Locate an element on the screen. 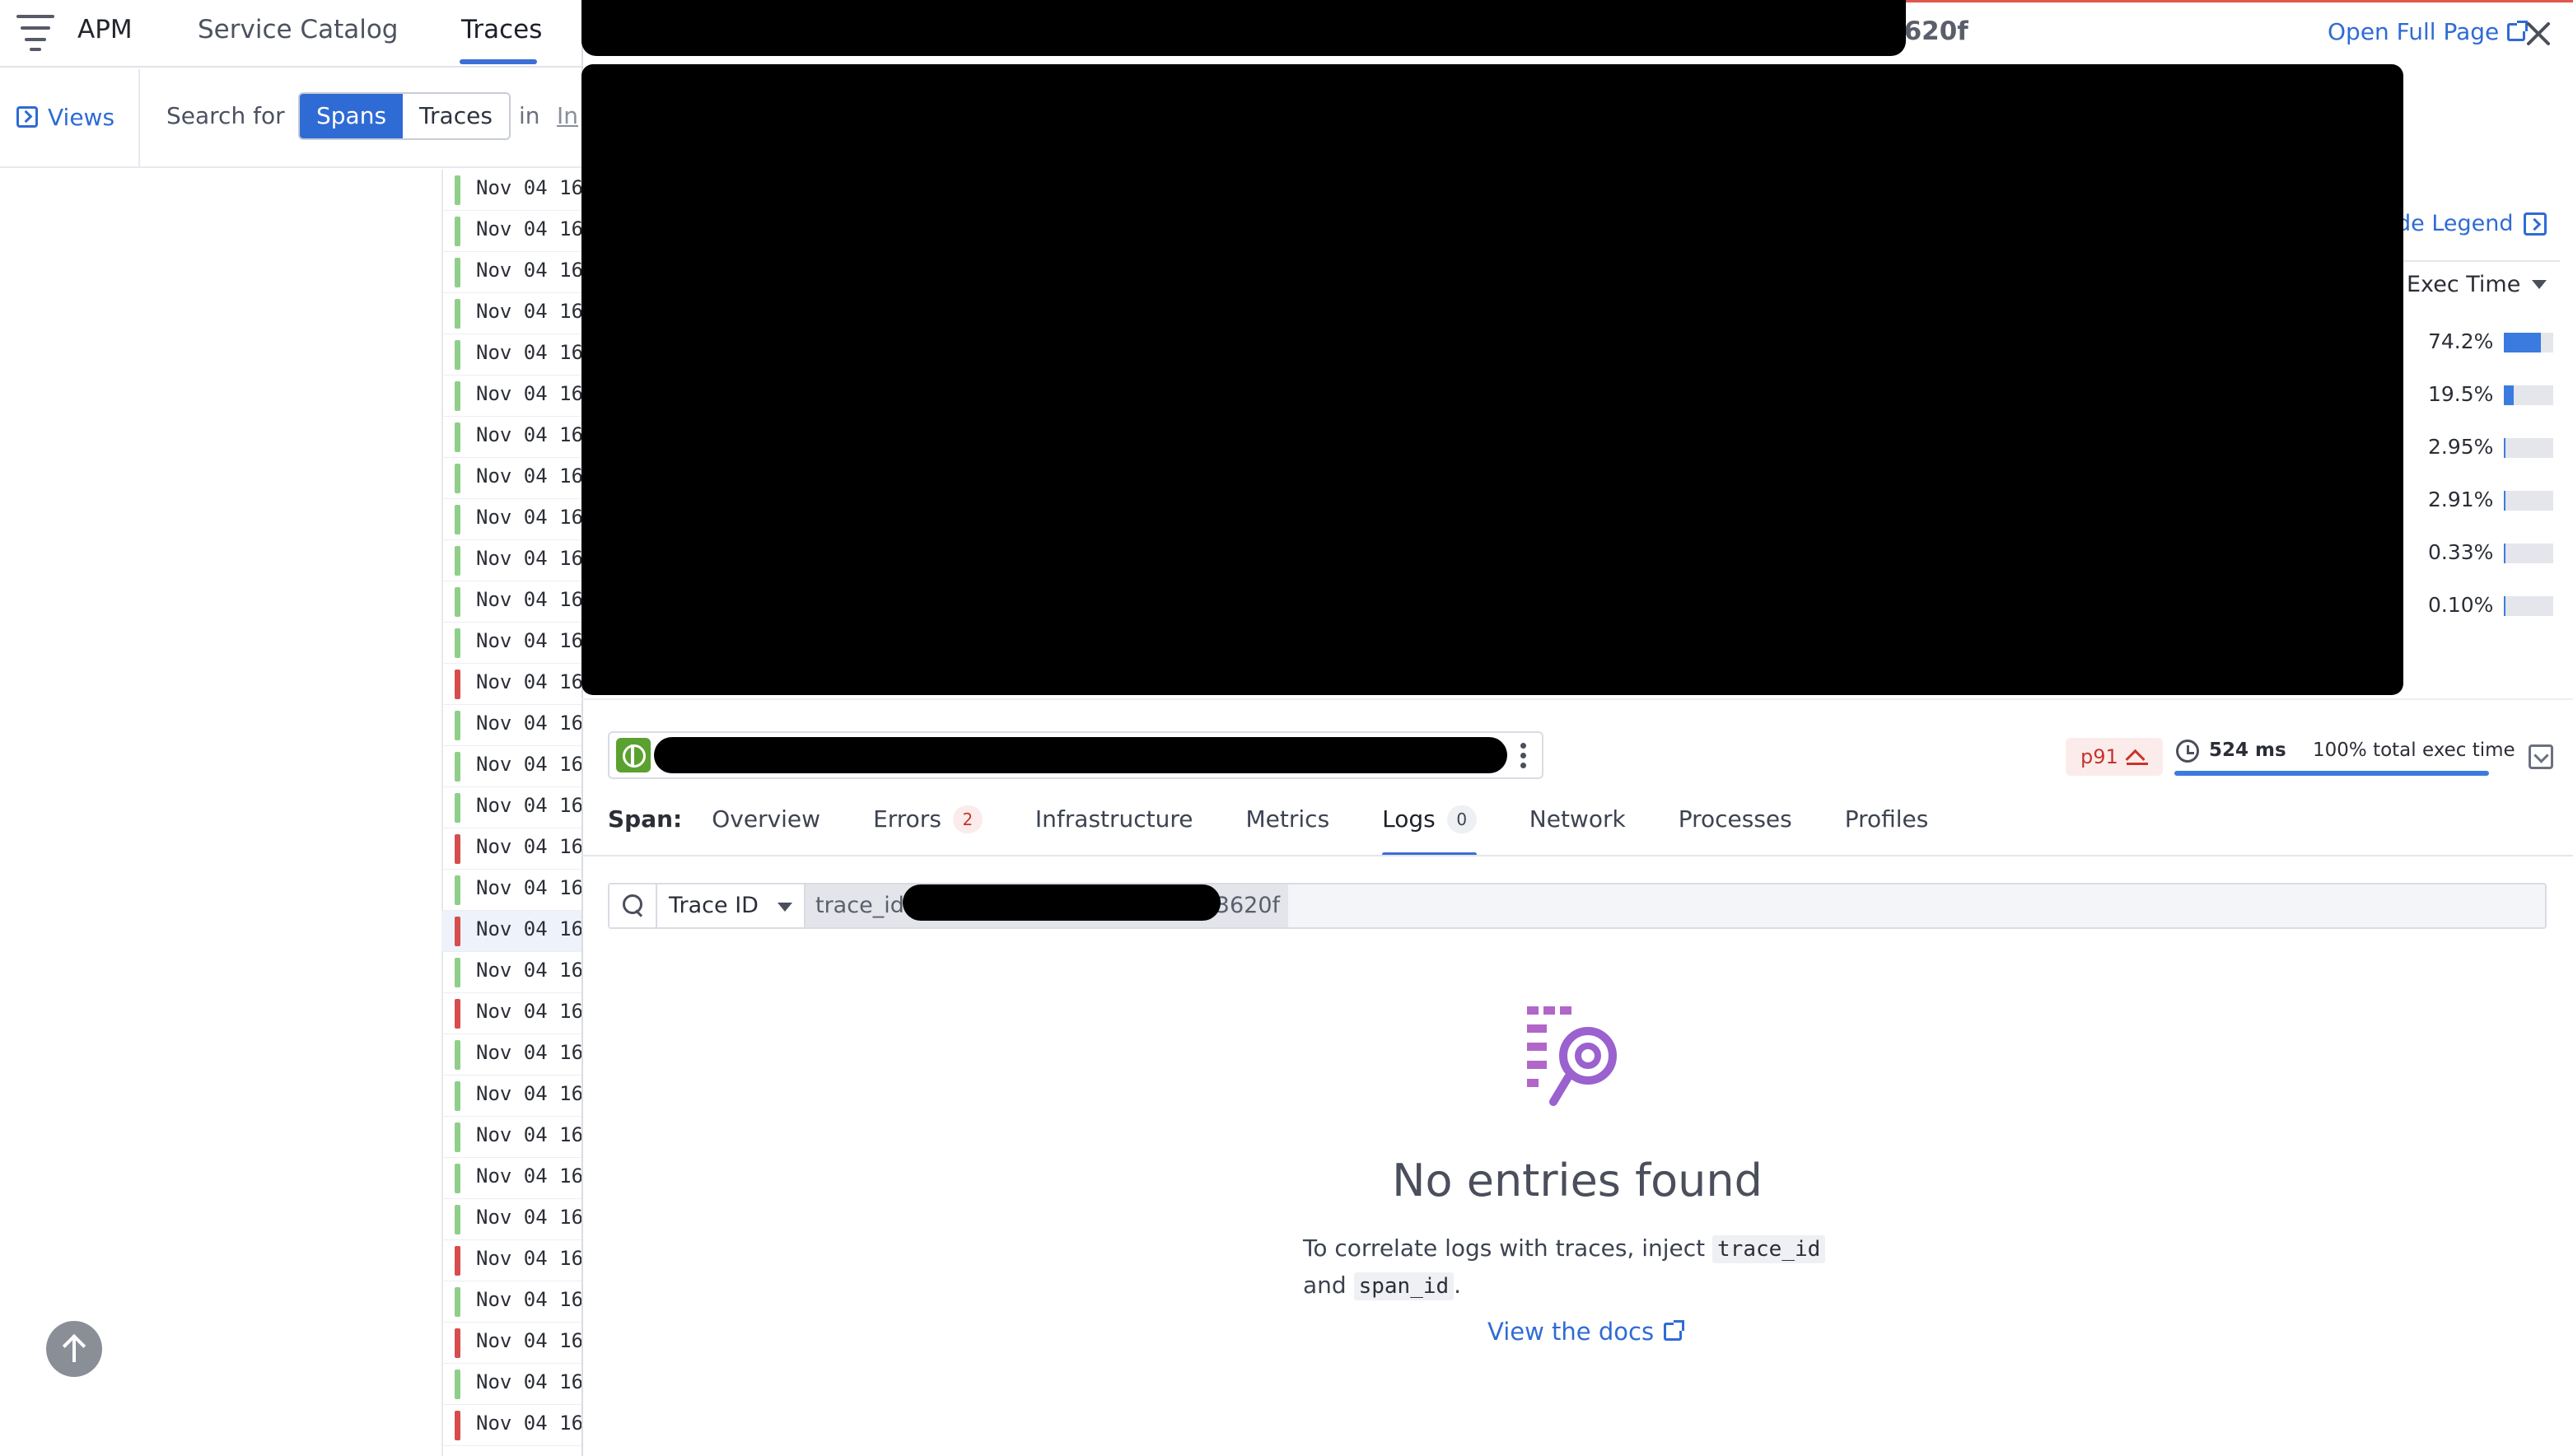 Image resolution: width=2573 pixels, height=1456 pixels. percentile-badge: p91 is located at coordinates (2114, 757).